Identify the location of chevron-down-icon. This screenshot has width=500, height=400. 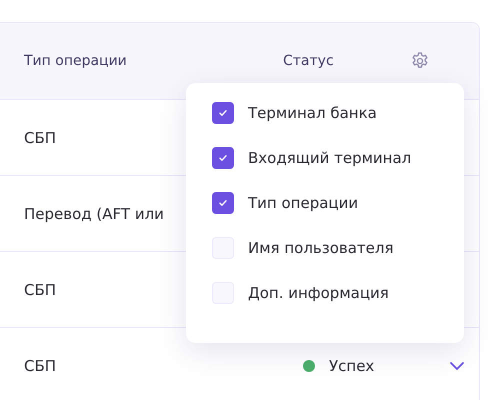
(457, 365).